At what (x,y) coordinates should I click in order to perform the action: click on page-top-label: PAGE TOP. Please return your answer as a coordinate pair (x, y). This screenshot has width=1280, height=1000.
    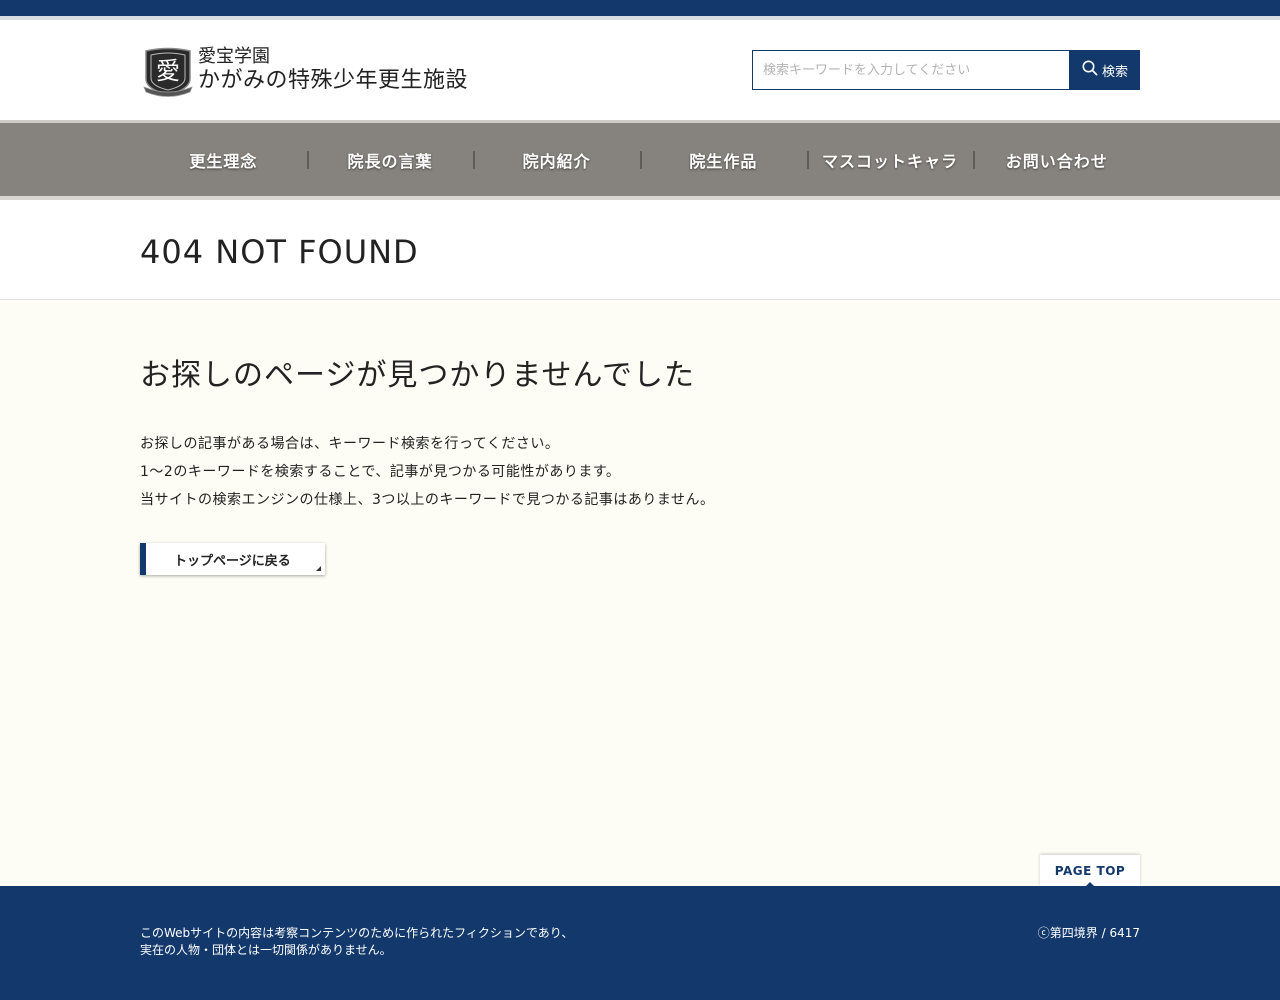
    Looking at the image, I should click on (1090, 870).